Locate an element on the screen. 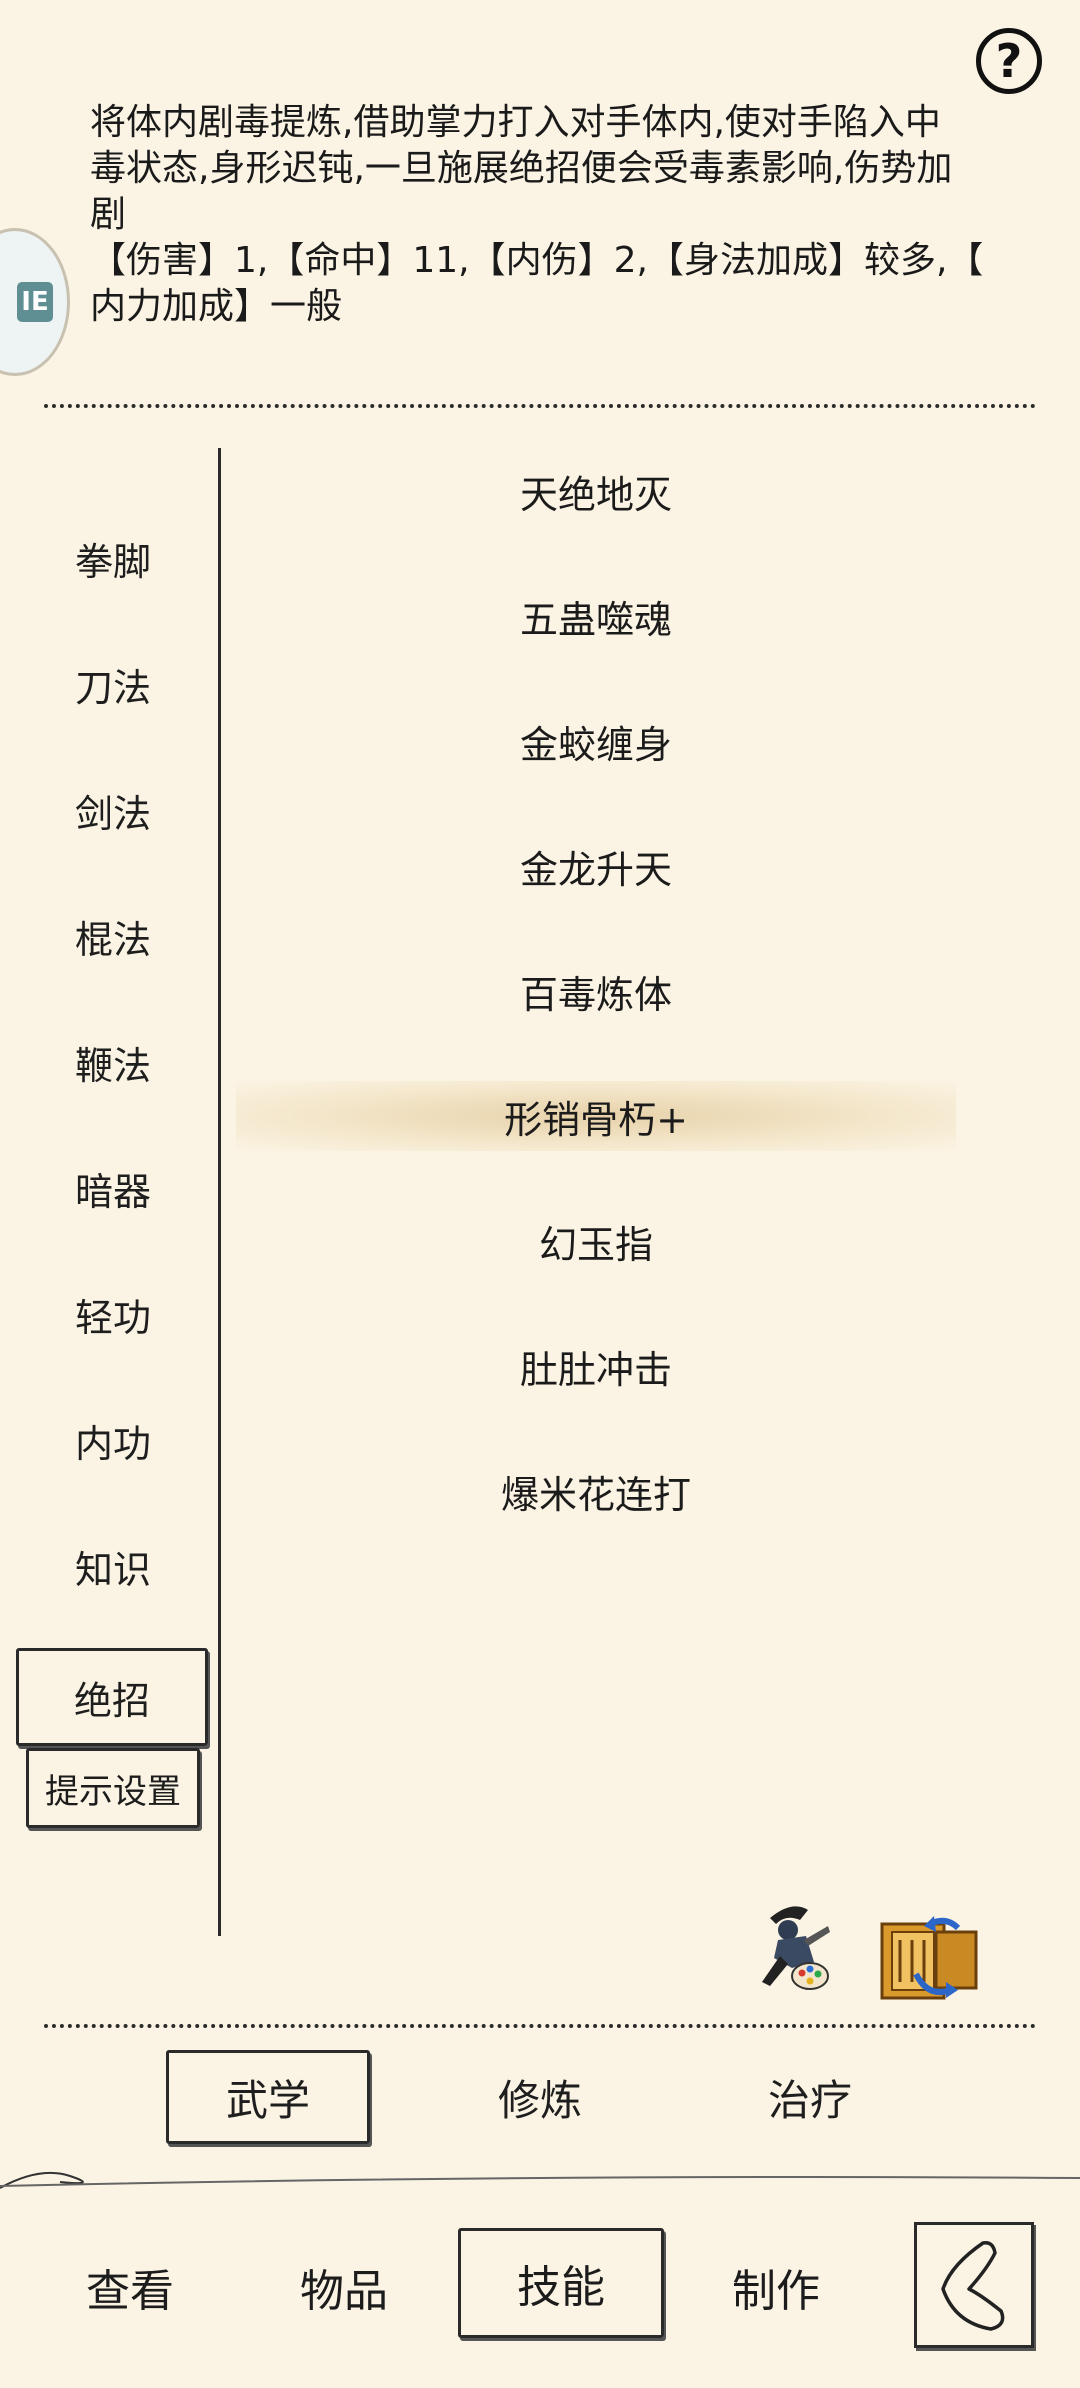  brush-wave-divider is located at coordinates (540, 2180).